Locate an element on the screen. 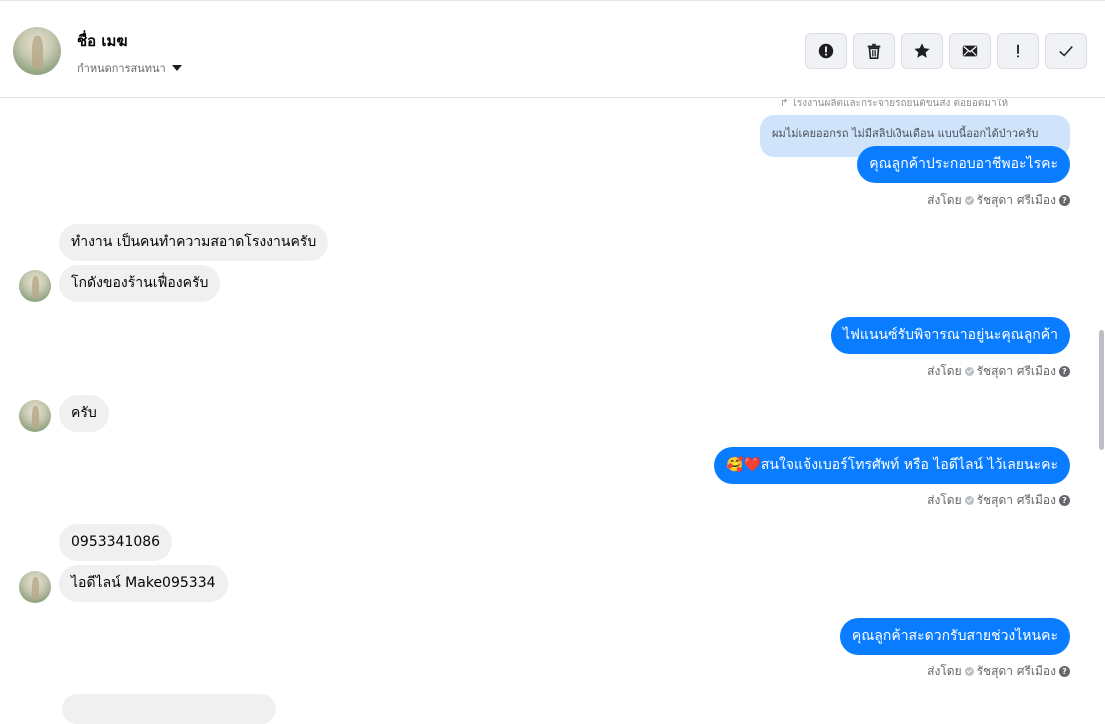 The width and height of the screenshot is (1105, 724). follow-up-button is located at coordinates (1018, 51).